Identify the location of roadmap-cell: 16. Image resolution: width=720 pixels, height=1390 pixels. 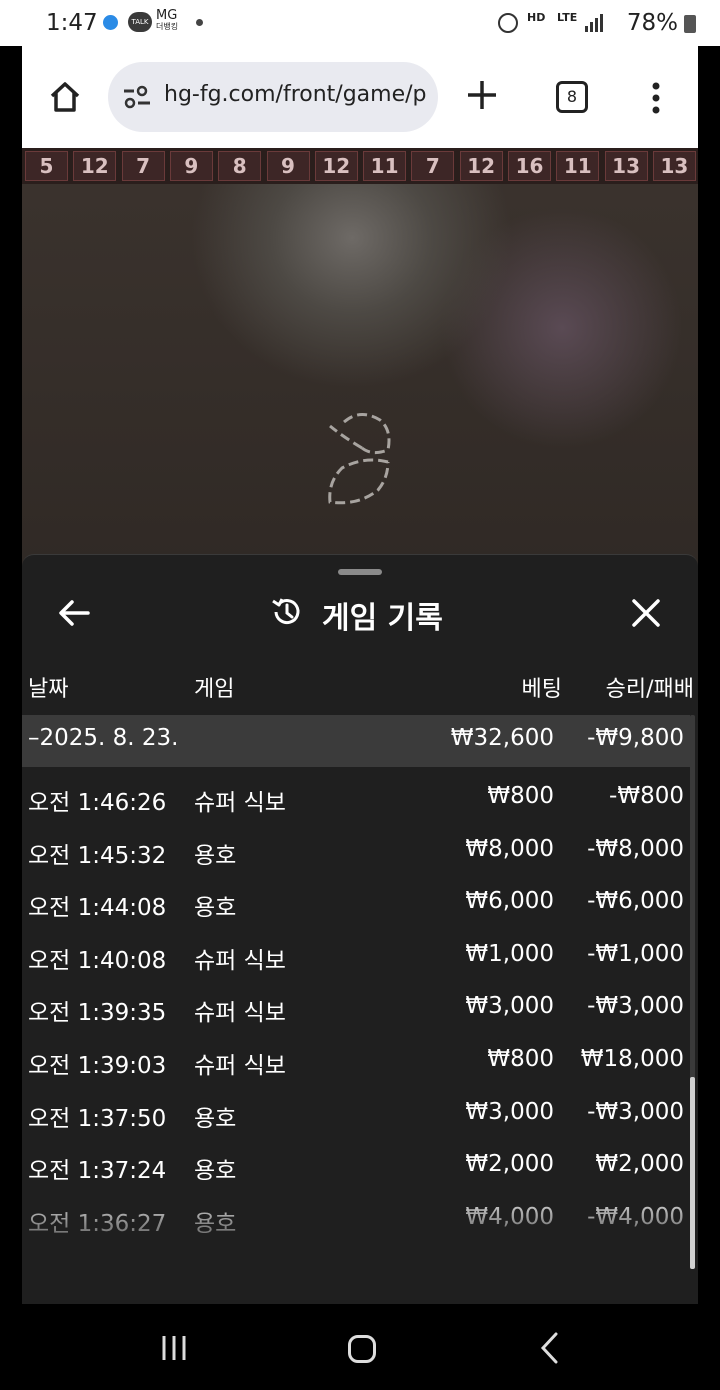
(529, 166).